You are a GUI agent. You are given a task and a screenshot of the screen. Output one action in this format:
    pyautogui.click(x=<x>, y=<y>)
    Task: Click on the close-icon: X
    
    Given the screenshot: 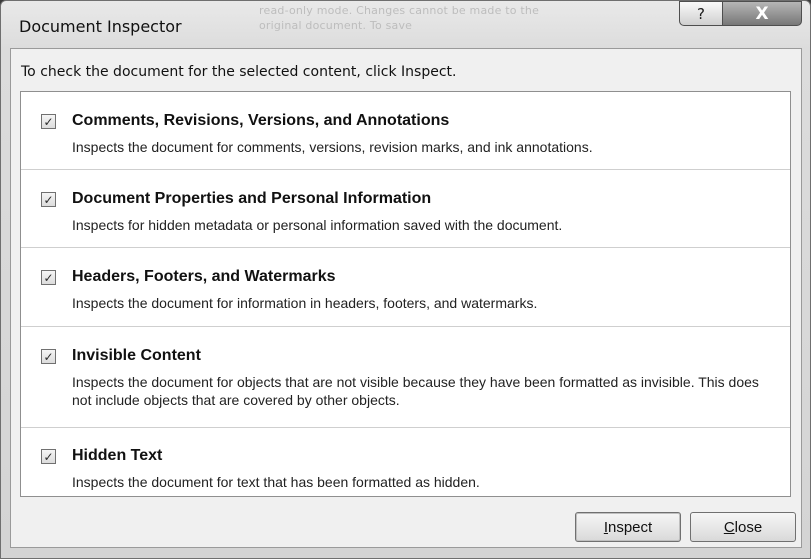 What is the action you would take?
    pyautogui.click(x=762, y=13)
    